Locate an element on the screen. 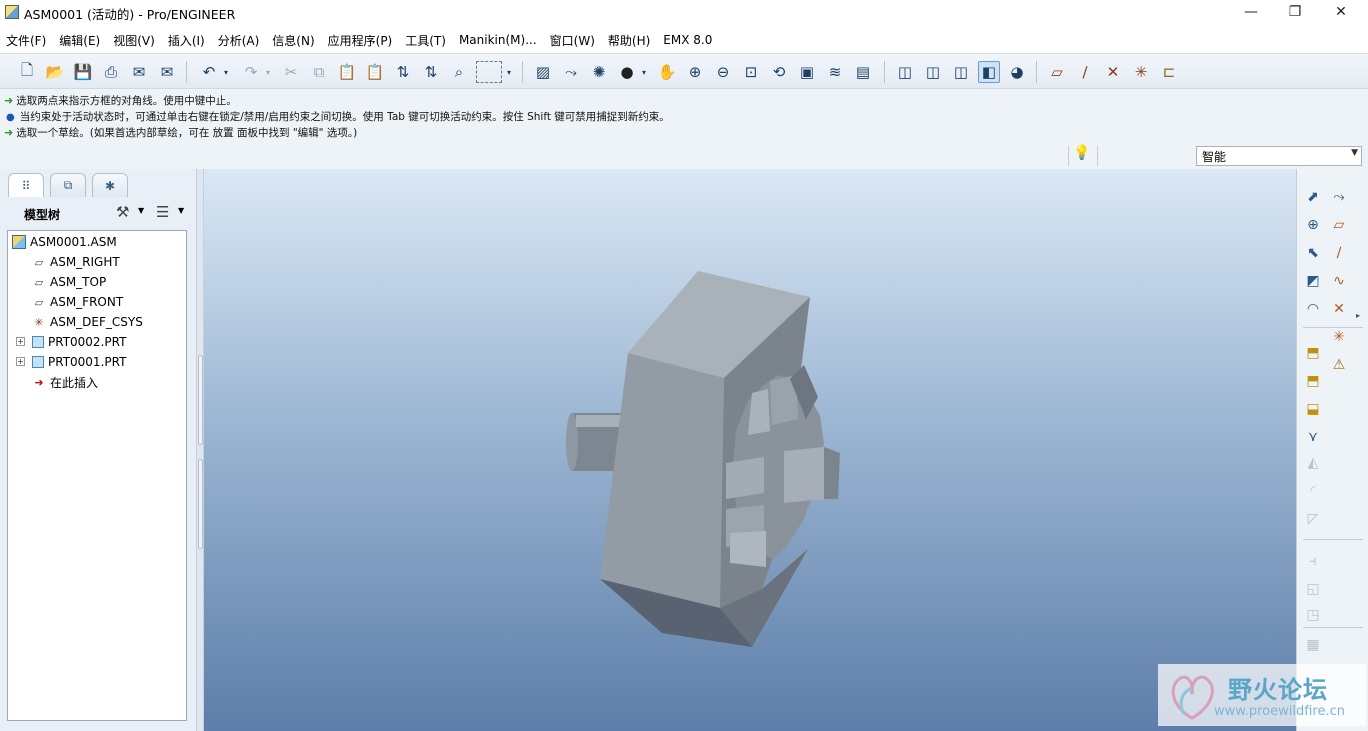  redo-icon: ↷ is located at coordinates (251, 72).